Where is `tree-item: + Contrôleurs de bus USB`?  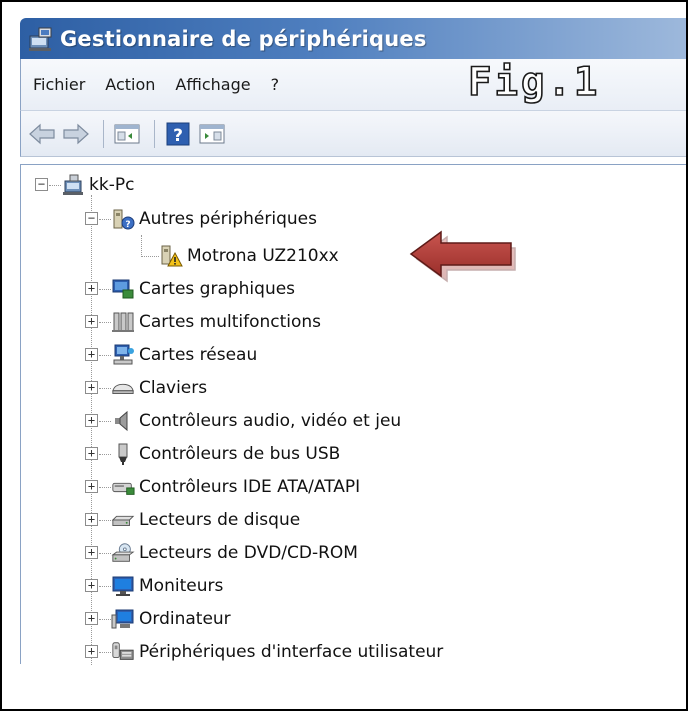 tree-item: + Contrôleurs de bus USB is located at coordinates (212, 454).